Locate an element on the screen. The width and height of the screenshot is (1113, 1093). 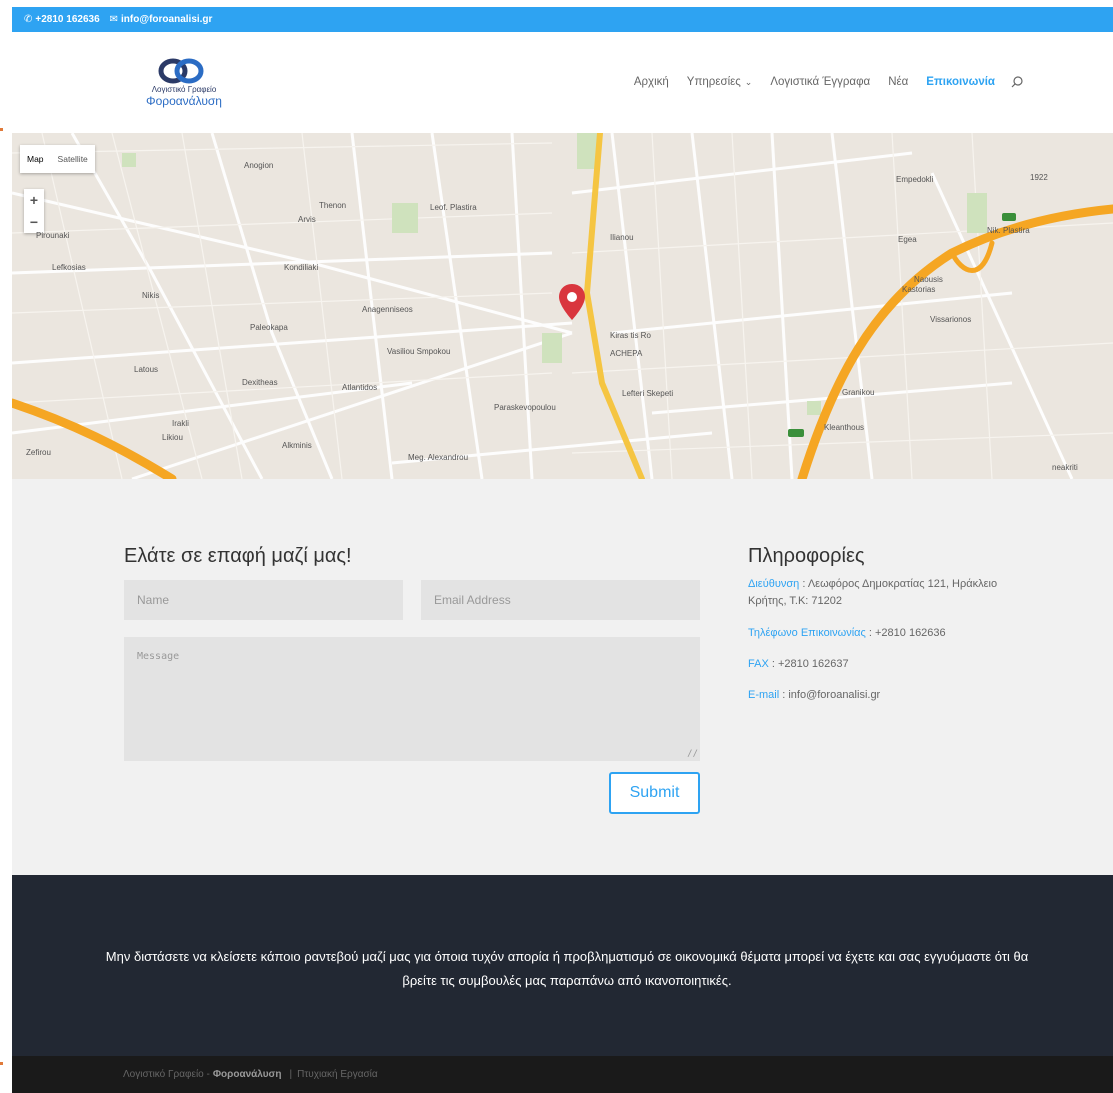
map-type-satellite: Satellite is located at coordinates (73, 159).